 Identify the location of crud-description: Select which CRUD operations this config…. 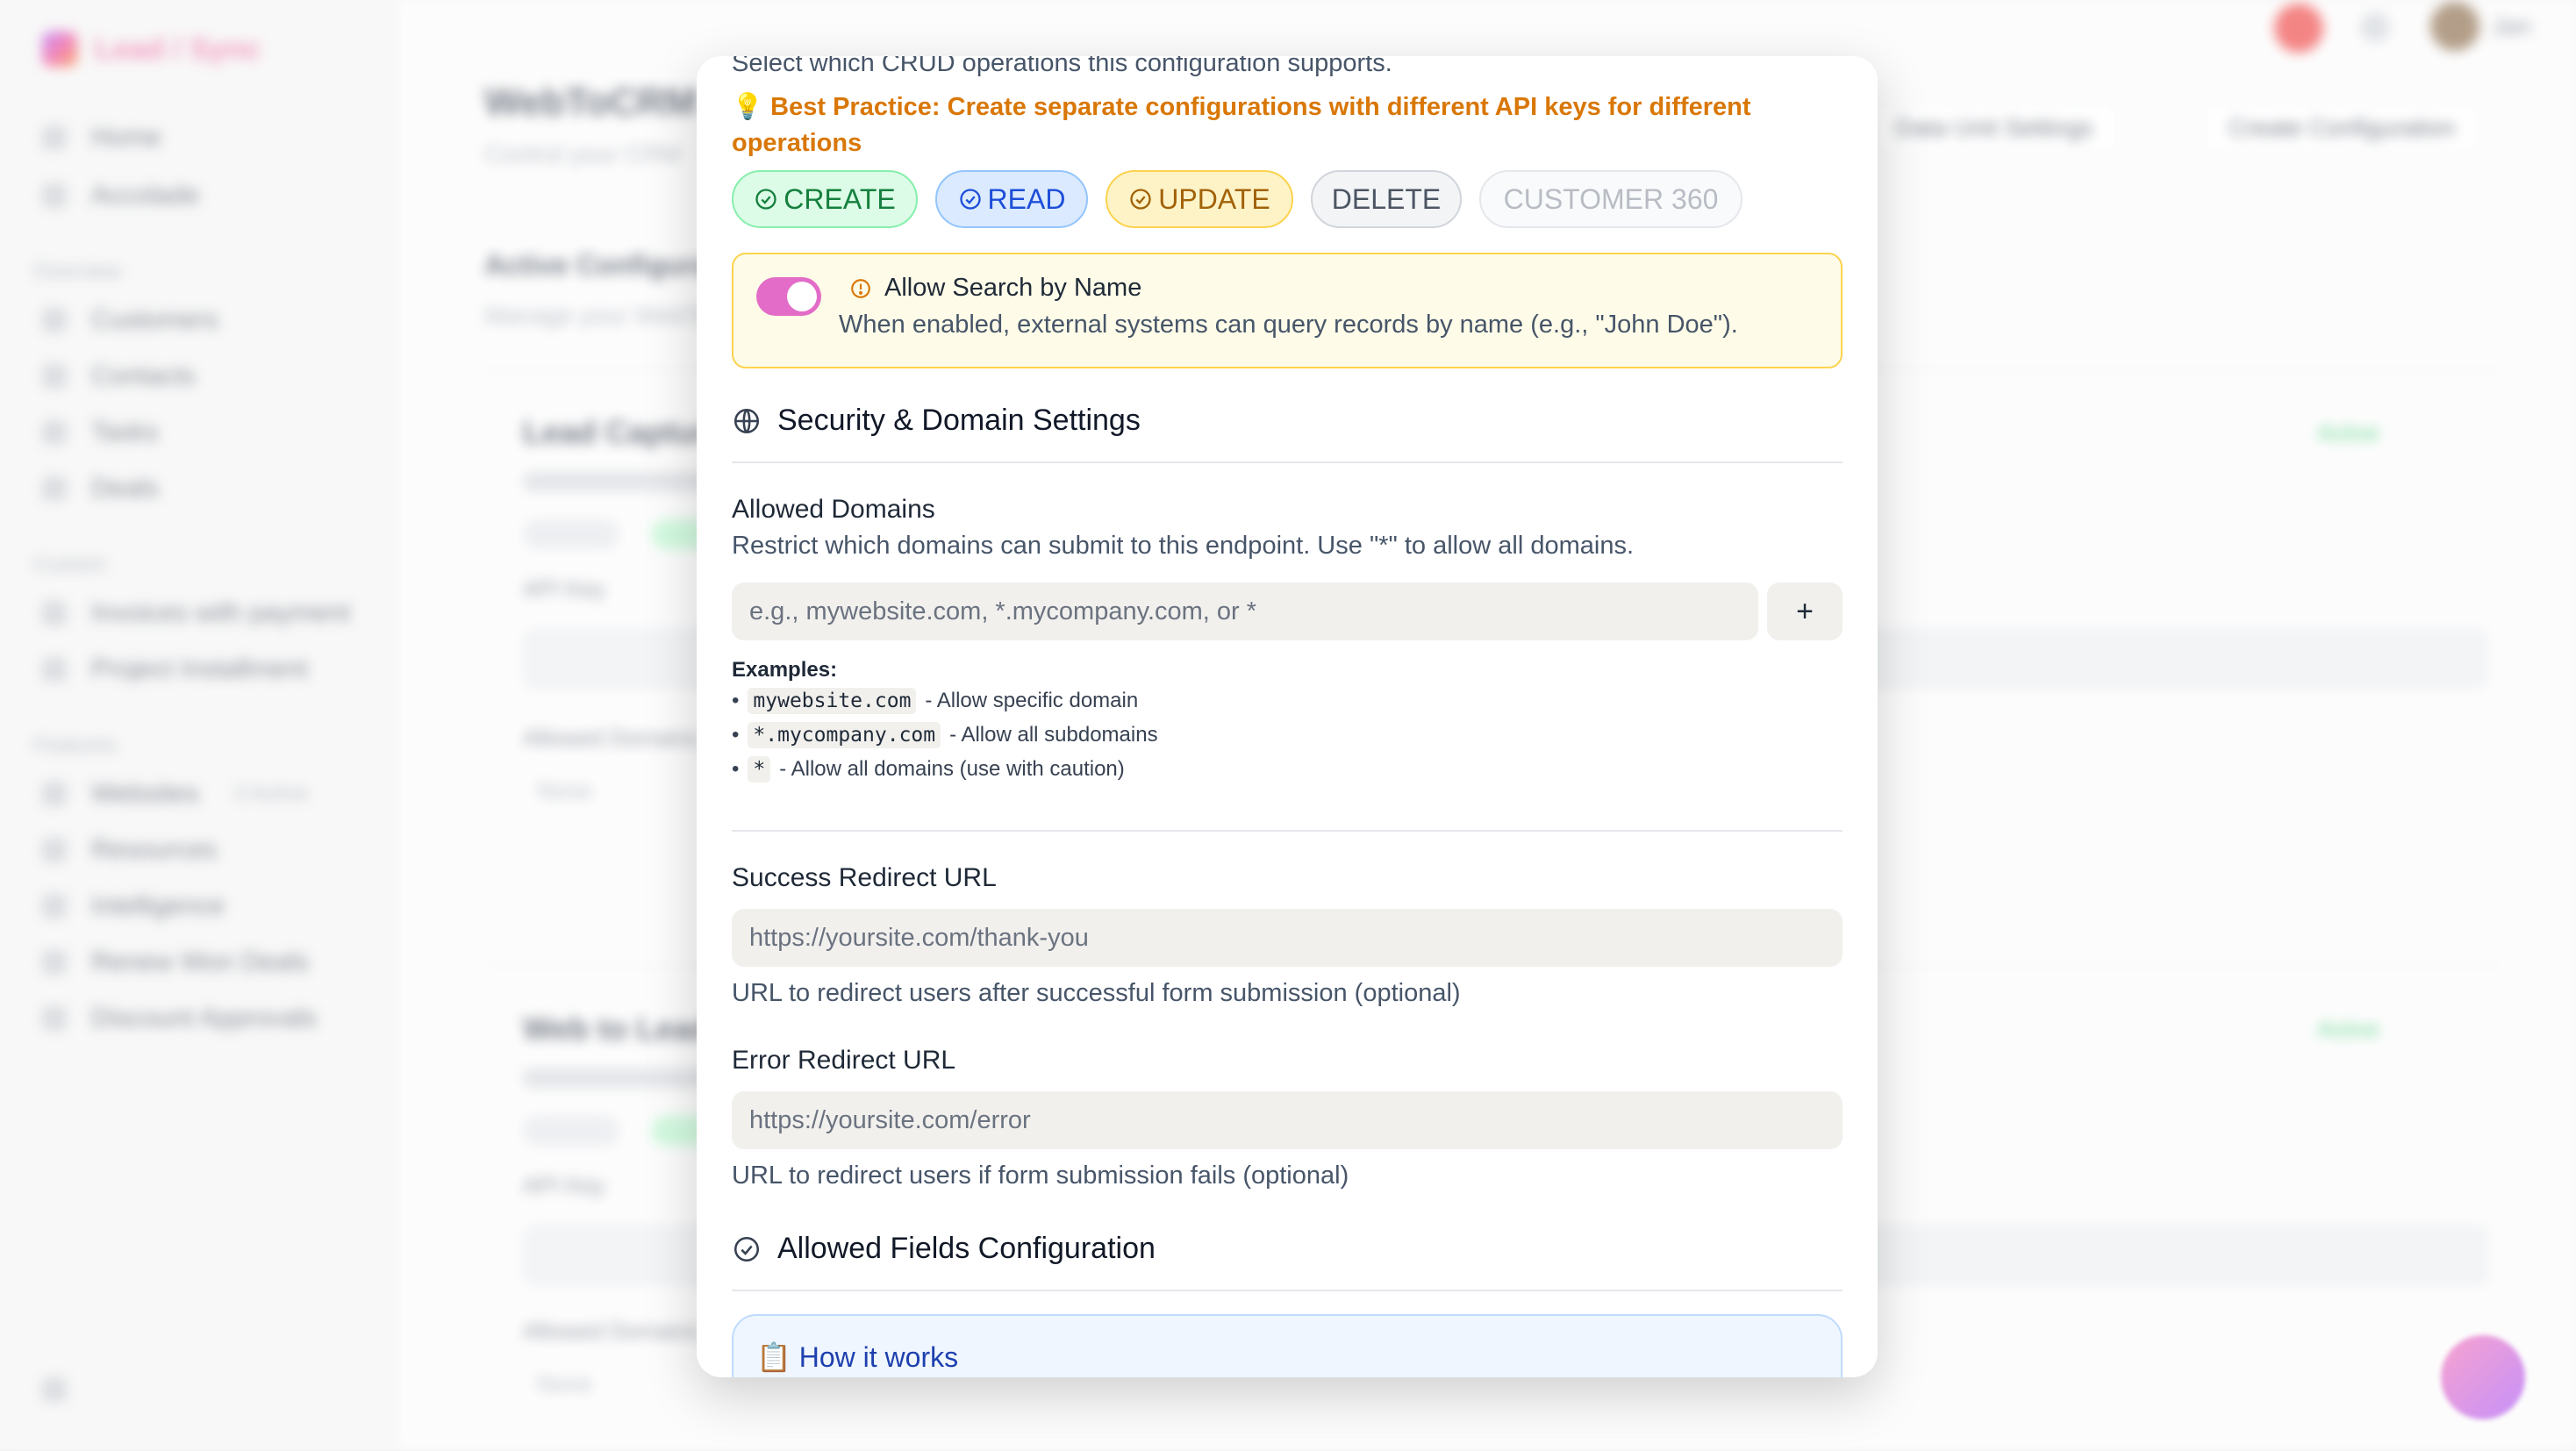
(1062, 66).